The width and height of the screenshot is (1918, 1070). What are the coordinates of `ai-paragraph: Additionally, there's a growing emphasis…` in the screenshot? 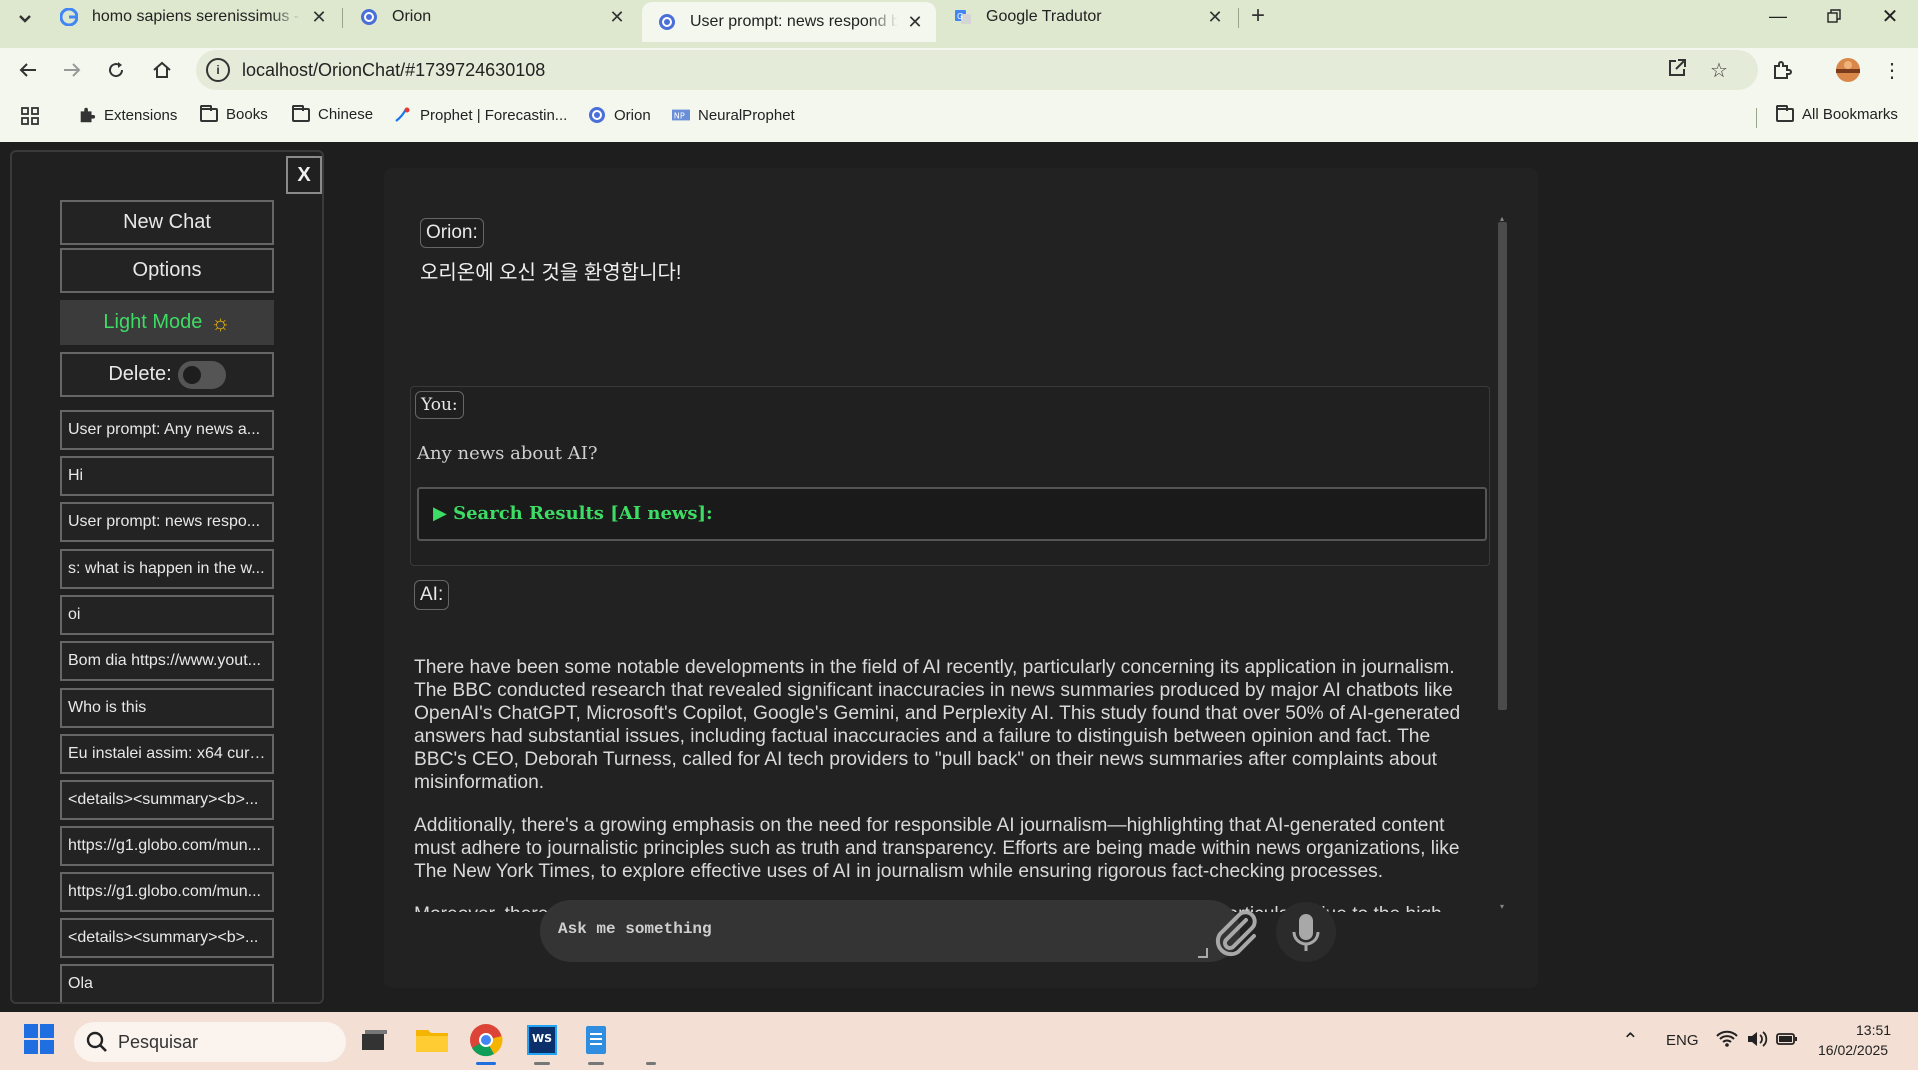 It's located at (937, 848).